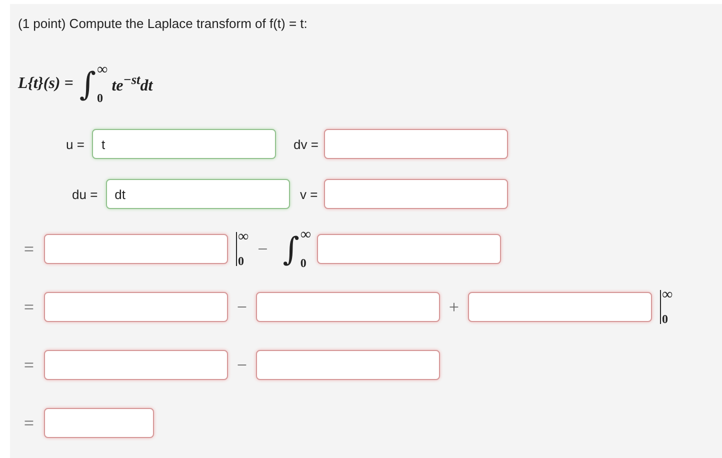 The image size is (722, 458). What do you see at coordinates (198, 194) in the screenshot?
I see `input-field: dt` at bounding box center [198, 194].